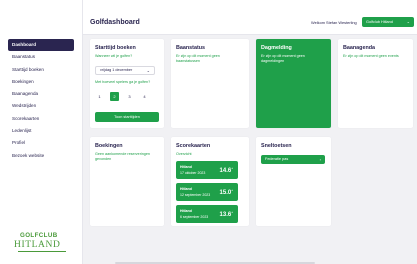 This screenshot has height=264, width=417. Describe the element at coordinates (123, 82) in the screenshot. I see `players-question: Met hoeveel spelers ga je golfen?` at that location.